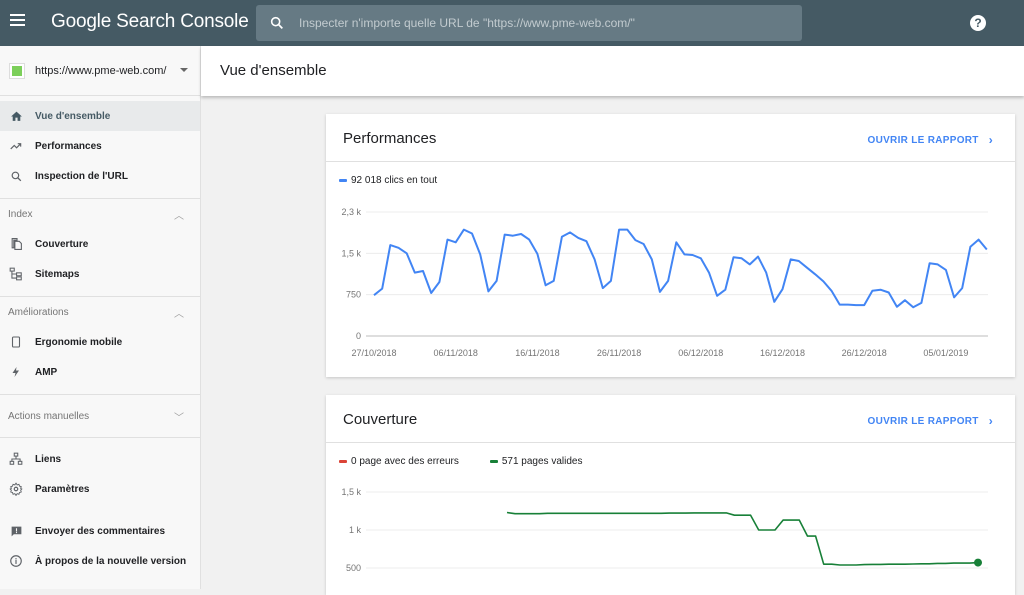 The height and width of the screenshot is (595, 1024). What do you see at coordinates (100, 214) in the screenshot?
I see `section-header-index: Index ︿` at bounding box center [100, 214].